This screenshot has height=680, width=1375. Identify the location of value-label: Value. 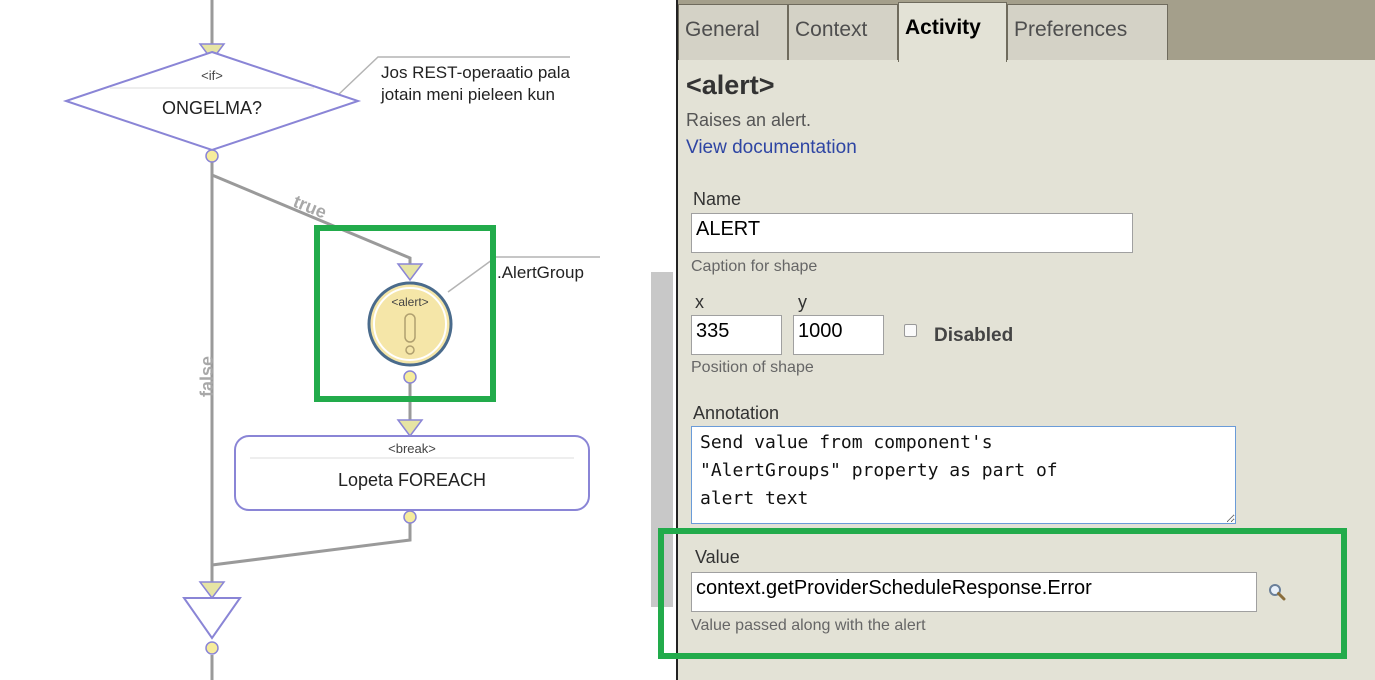
(717, 557).